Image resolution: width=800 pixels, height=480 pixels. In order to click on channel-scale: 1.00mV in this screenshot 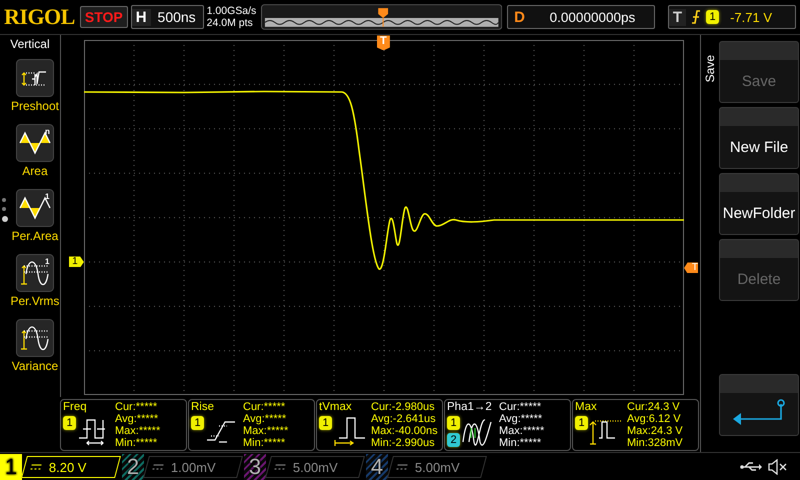, I will do `click(193, 466)`.